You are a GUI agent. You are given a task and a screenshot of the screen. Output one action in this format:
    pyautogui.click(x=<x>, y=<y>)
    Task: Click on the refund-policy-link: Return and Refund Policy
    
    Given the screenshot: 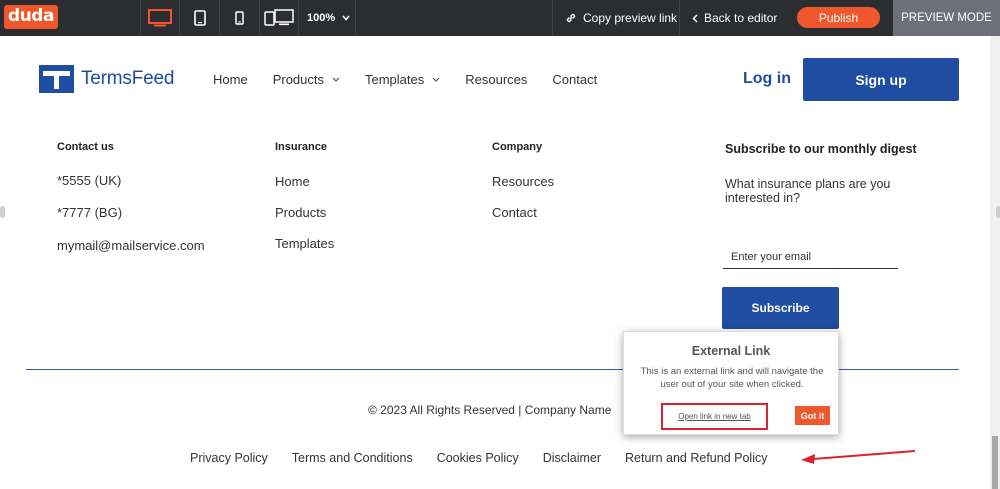 What is the action you would take?
    pyautogui.click(x=696, y=458)
    